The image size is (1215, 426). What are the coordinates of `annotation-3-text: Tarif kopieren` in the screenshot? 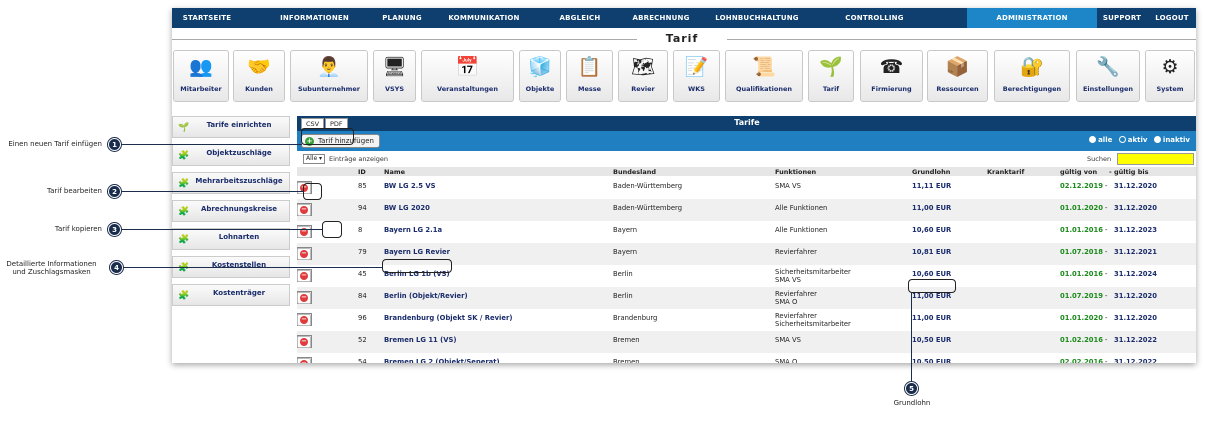 It's located at (78, 229).